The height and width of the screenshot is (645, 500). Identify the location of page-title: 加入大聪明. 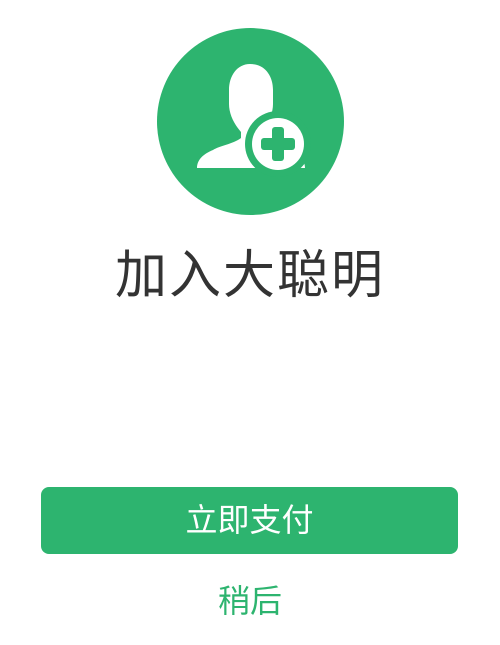
(249, 276).